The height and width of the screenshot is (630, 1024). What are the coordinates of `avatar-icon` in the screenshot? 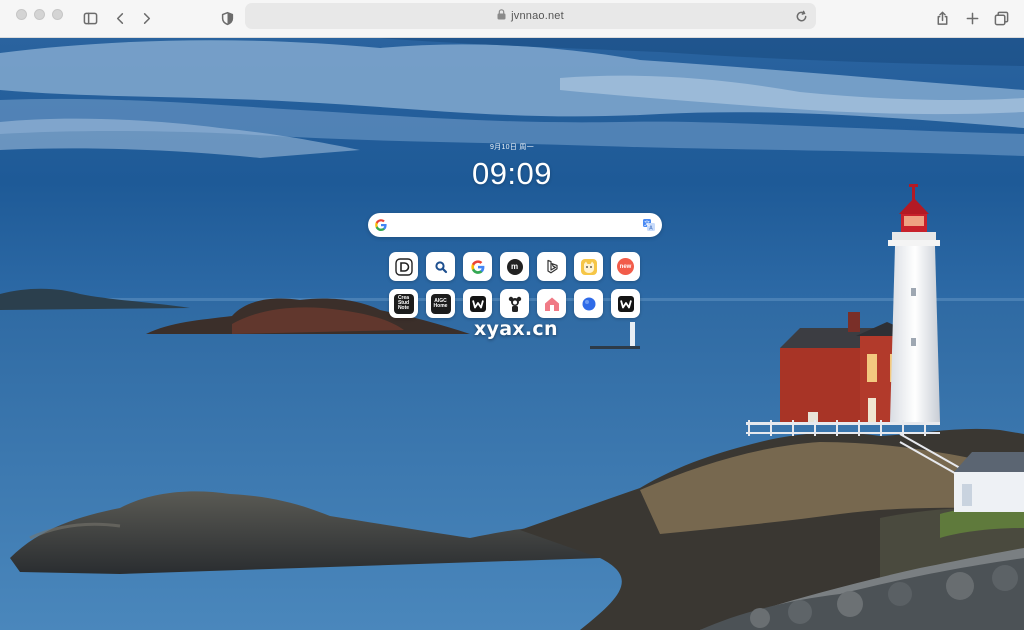 It's located at (514, 304).